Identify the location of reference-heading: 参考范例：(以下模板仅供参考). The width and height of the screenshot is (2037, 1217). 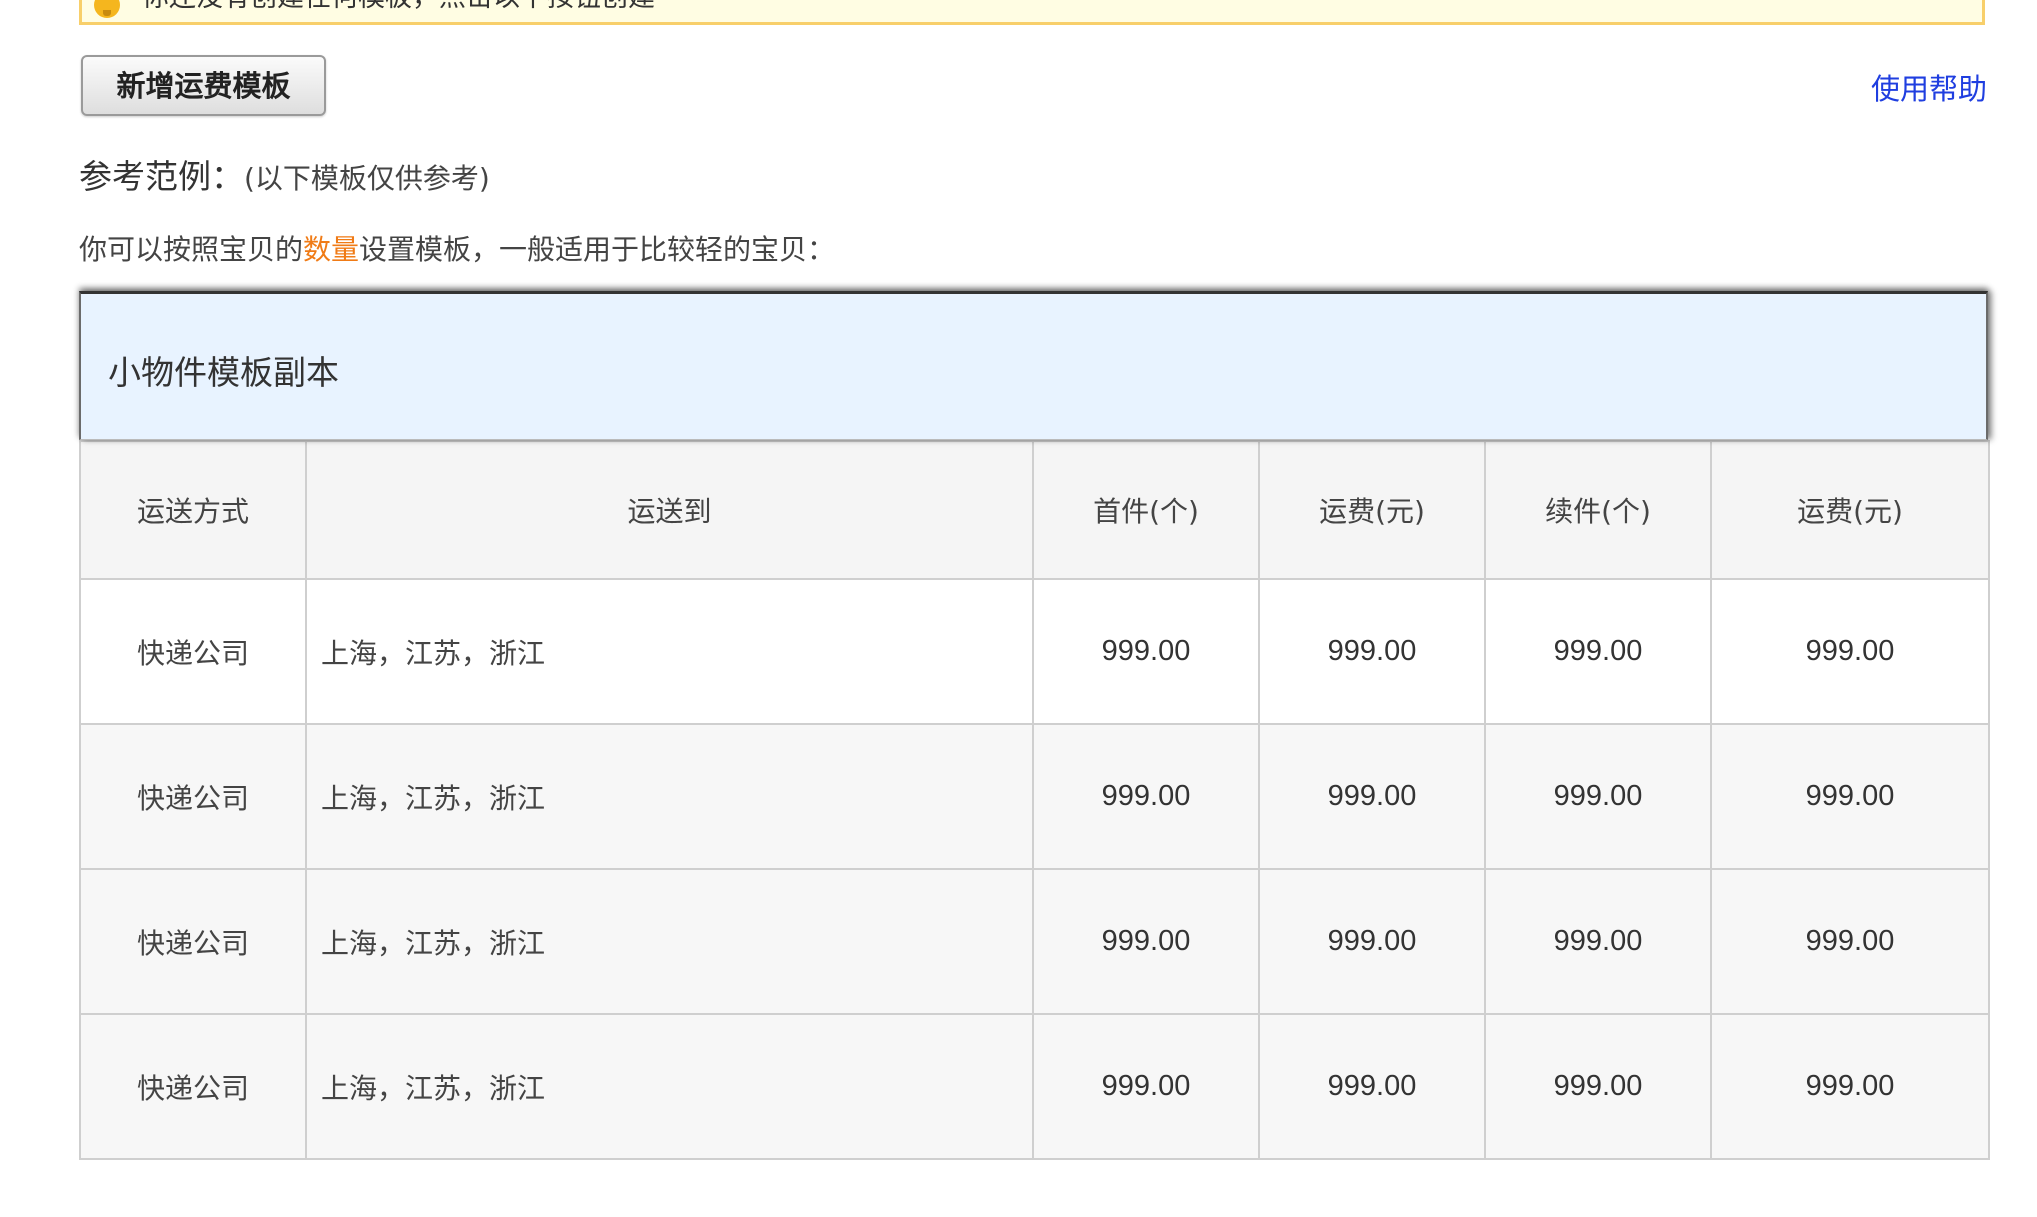
(284, 174).